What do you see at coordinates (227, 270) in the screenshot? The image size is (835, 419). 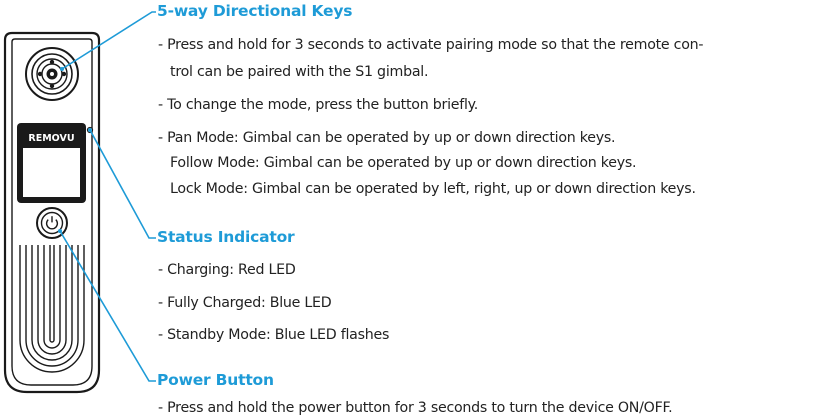 I see `status-indicator-line: - Charging: Red LED` at bounding box center [227, 270].